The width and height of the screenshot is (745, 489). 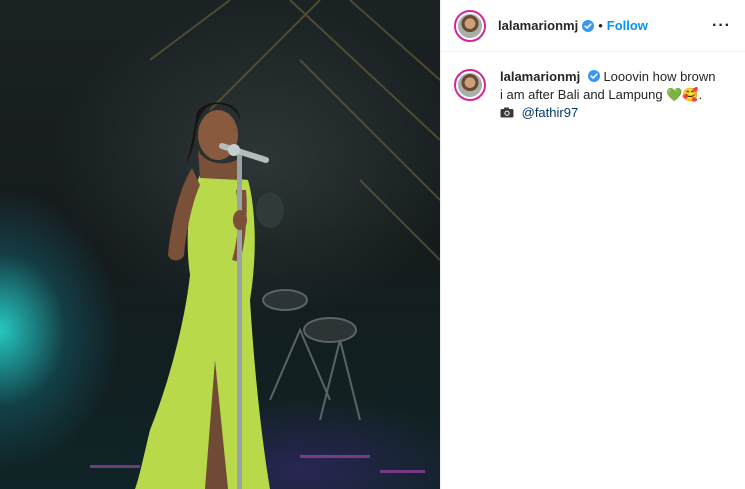 I want to click on post-header: lalamarionmj • Follow ···, so click(x=593, y=26).